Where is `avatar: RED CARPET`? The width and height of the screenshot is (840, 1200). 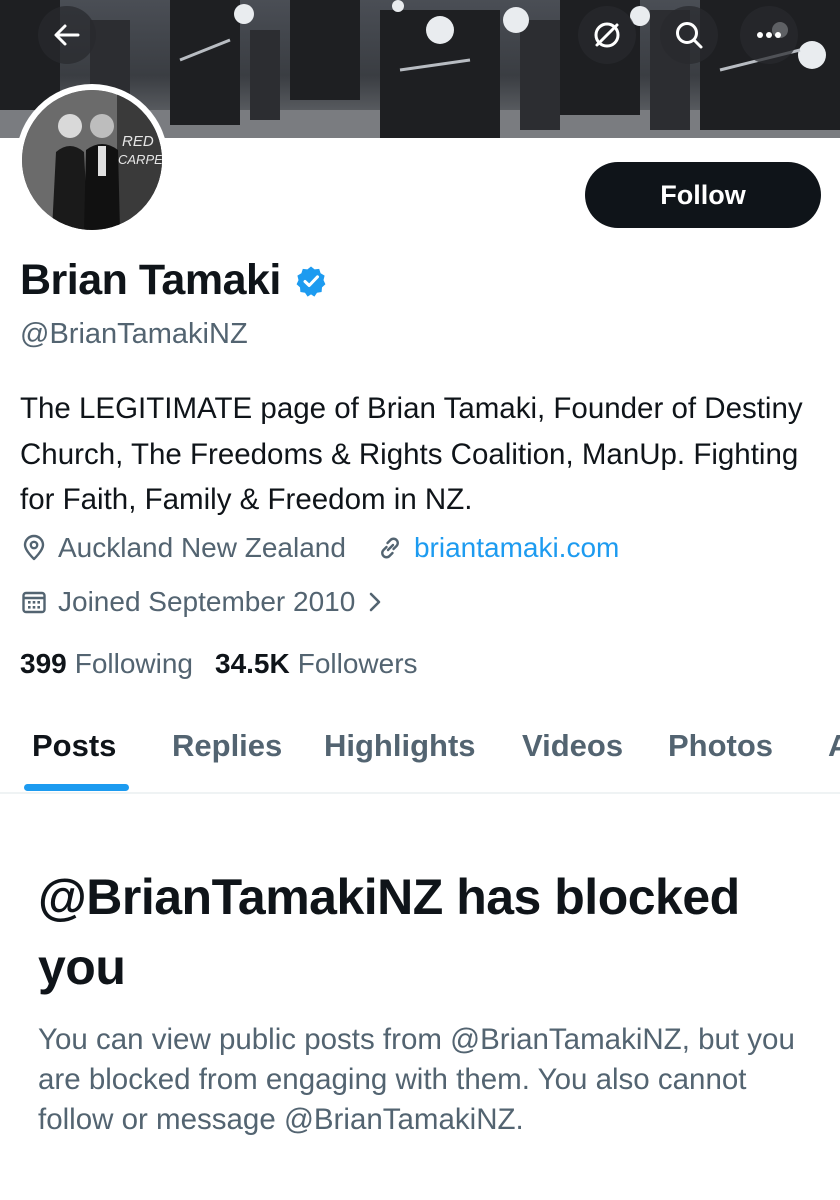 avatar: RED CARPET is located at coordinates (92, 160).